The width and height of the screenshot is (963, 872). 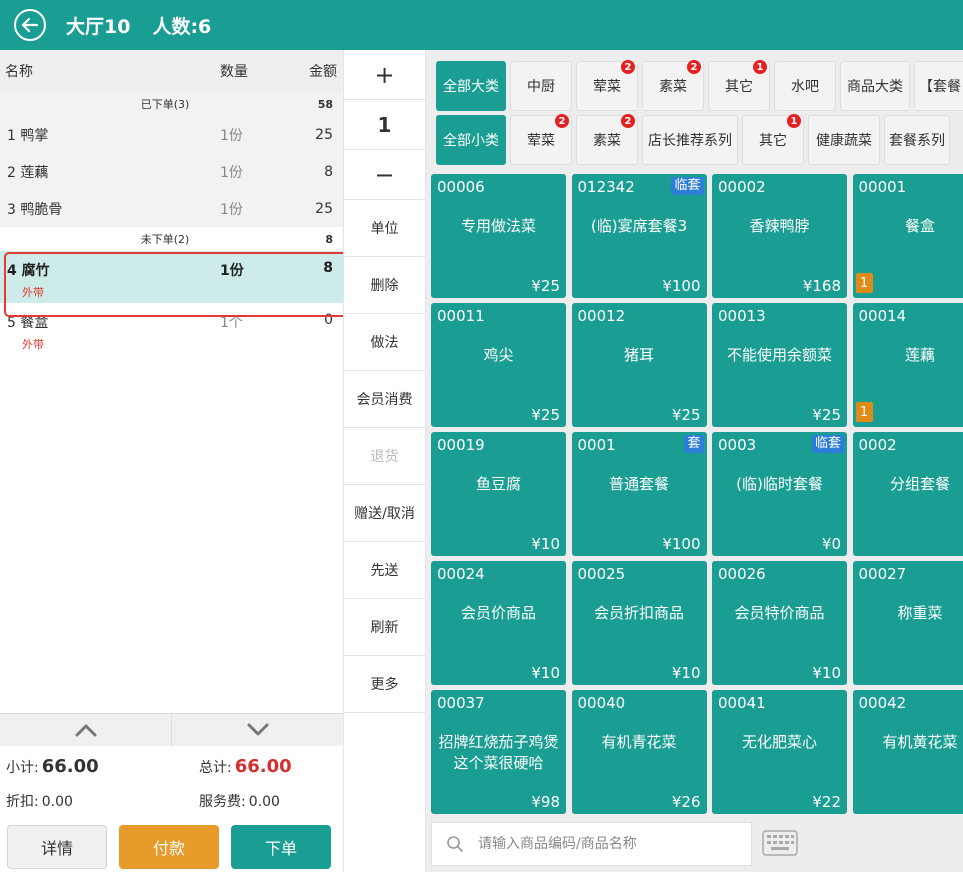 What do you see at coordinates (773, 139) in the screenshot?
I see `subcategory-tab: 其它 1` at bounding box center [773, 139].